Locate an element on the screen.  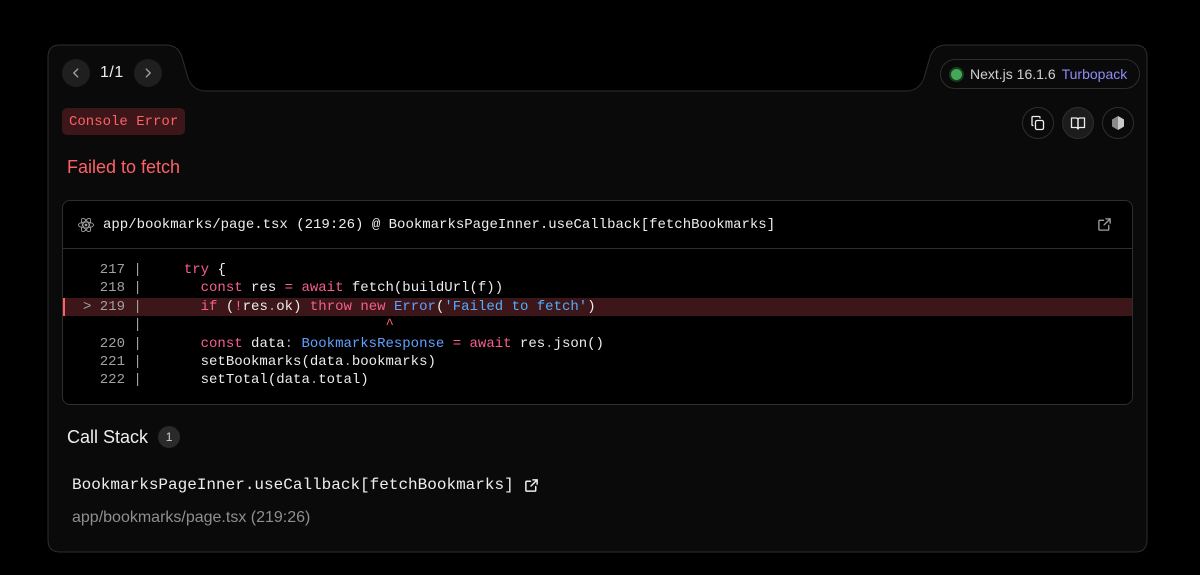
line-number: 221 is located at coordinates (112, 361).